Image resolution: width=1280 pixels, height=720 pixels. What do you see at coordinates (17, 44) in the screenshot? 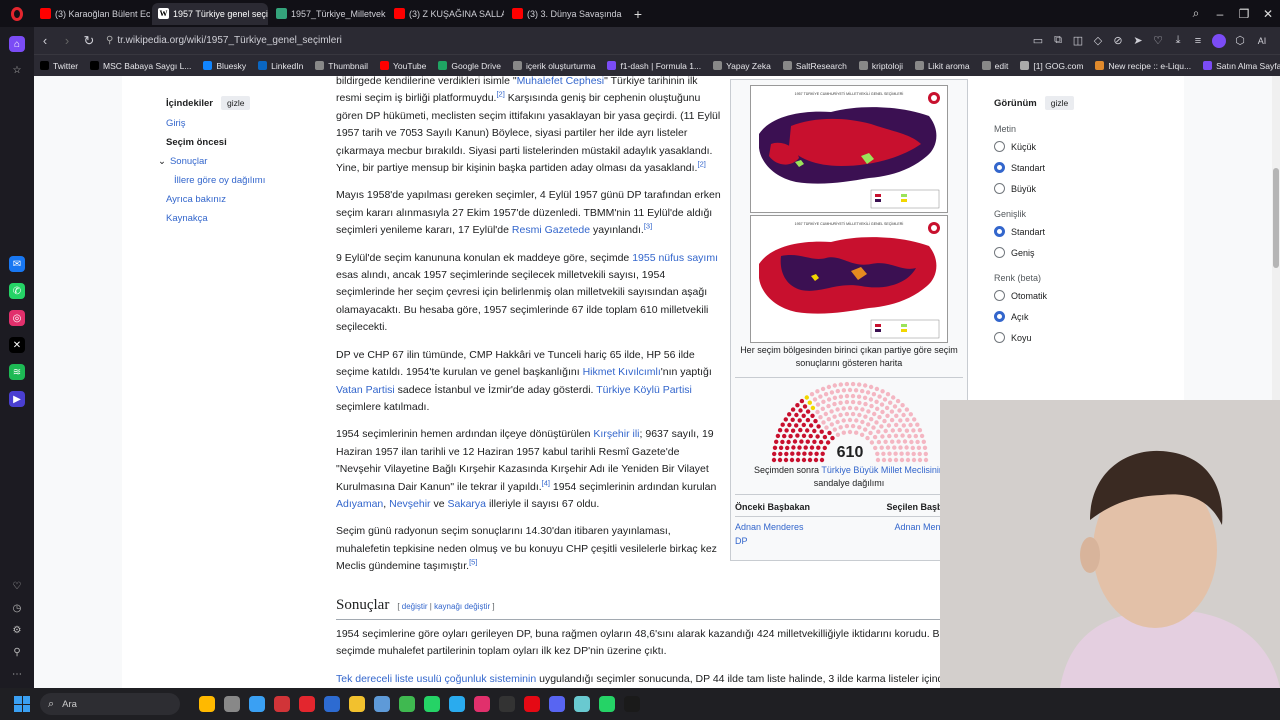
I see `home-icon: ⌂` at bounding box center [17, 44].